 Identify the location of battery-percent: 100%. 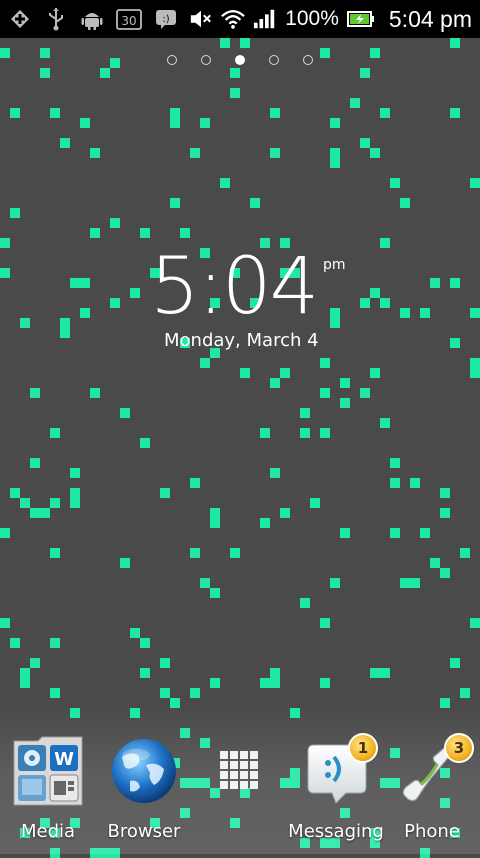
(312, 18).